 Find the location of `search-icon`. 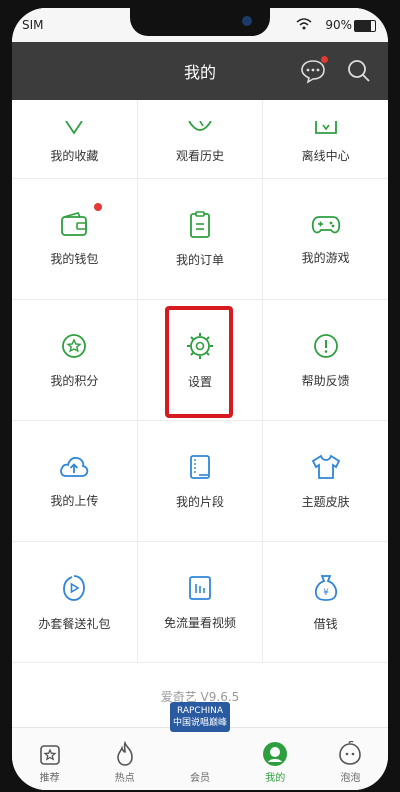

search-icon is located at coordinates (359, 71).